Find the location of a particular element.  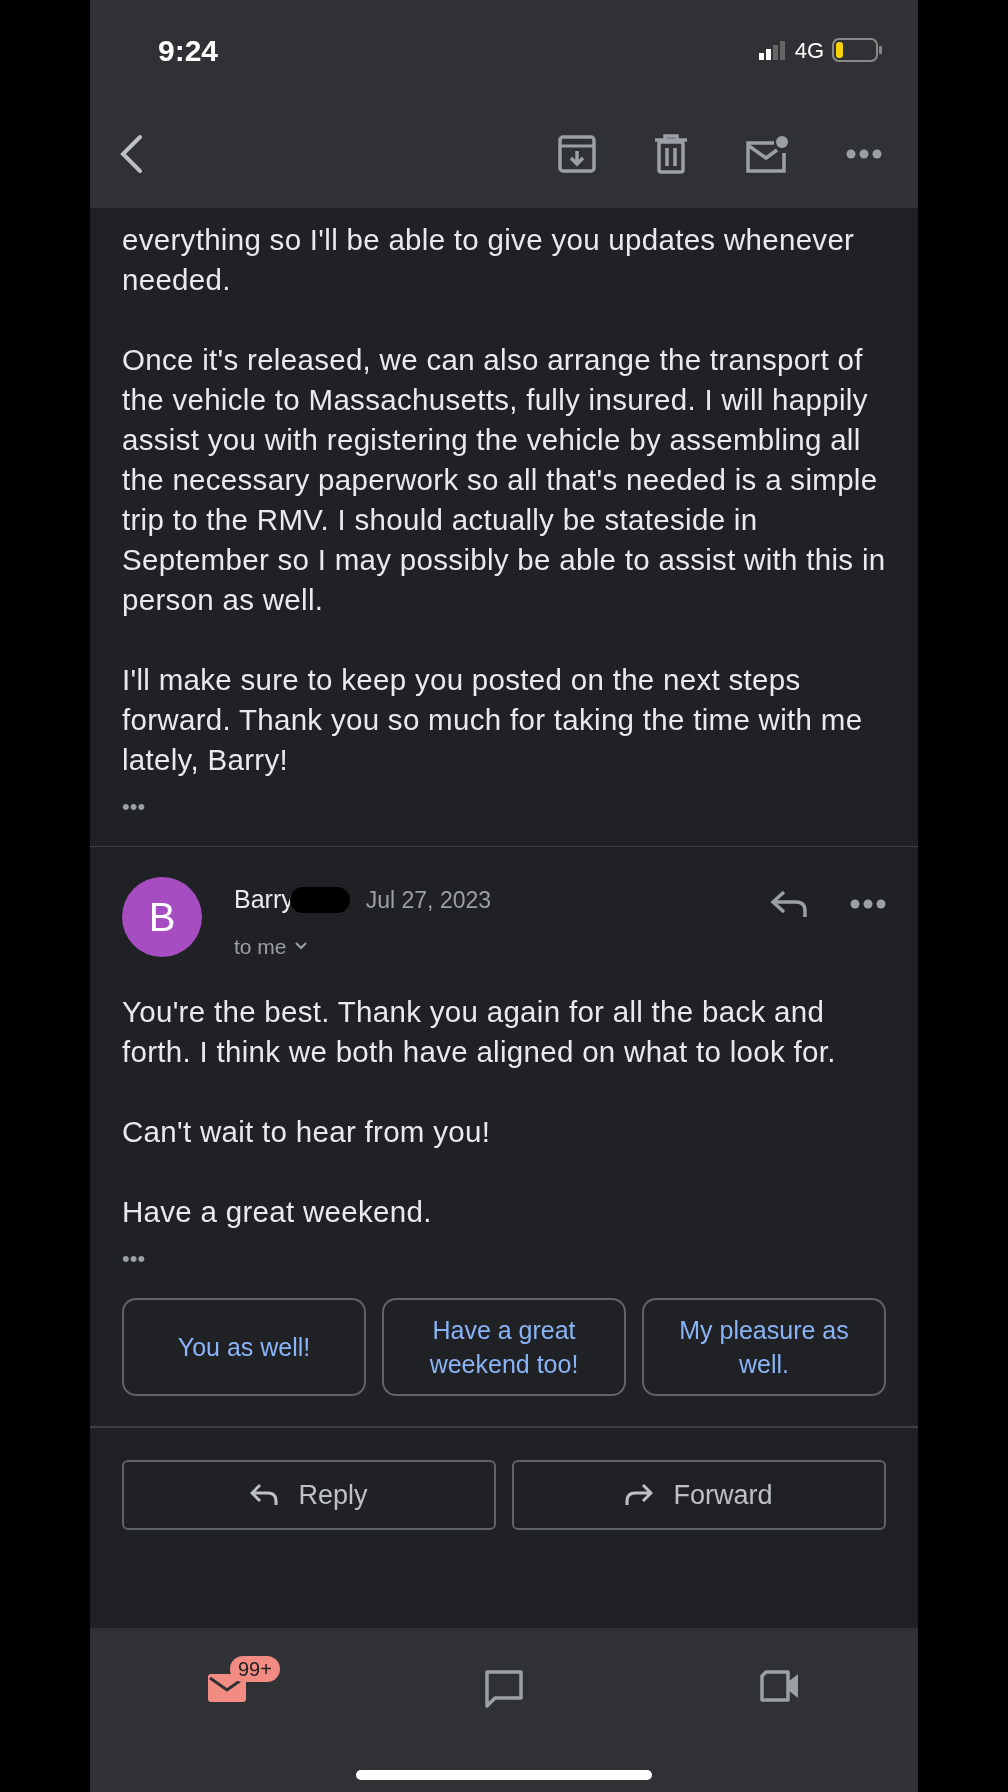

chat-bubble-icon is located at coordinates (504, 1689).